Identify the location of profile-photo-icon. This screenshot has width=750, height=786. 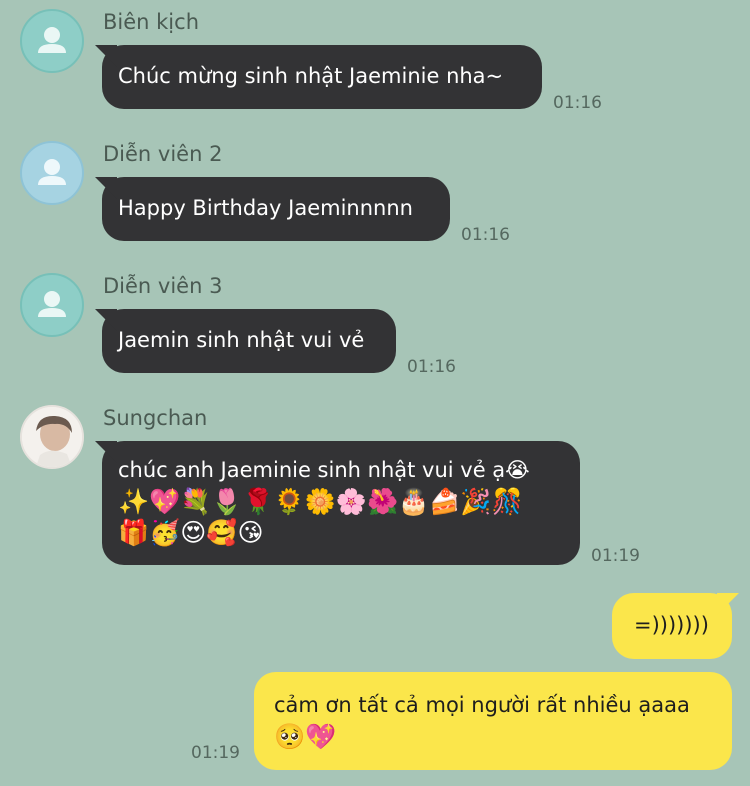
(52, 437).